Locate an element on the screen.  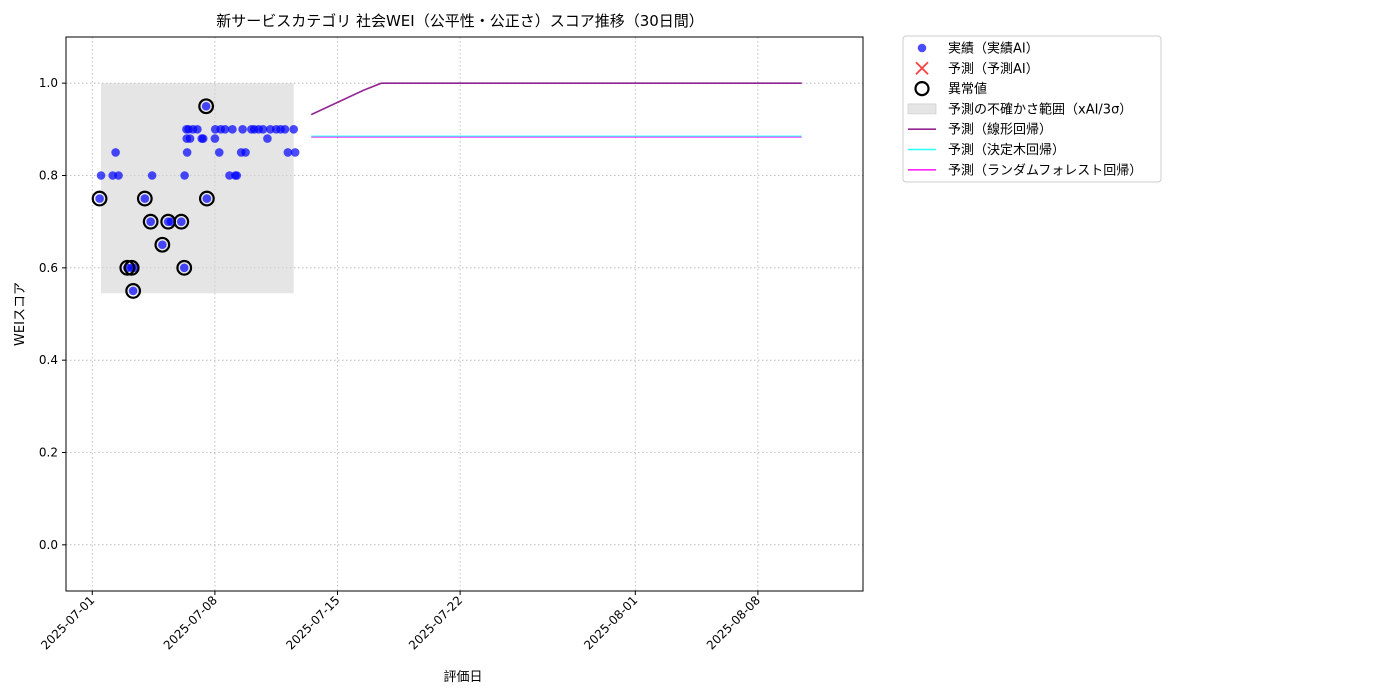
x-tick-label: 2025-08-01 is located at coordinates (610, 622).